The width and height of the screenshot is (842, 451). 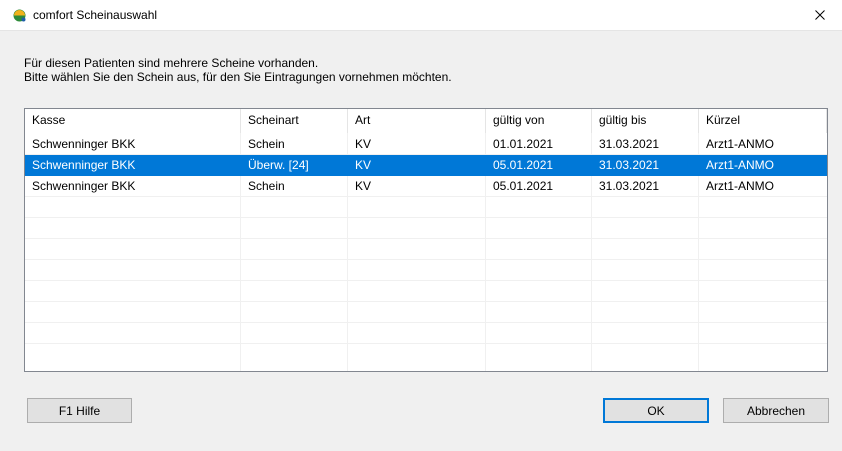 I want to click on close-button, so click(x=820, y=15).